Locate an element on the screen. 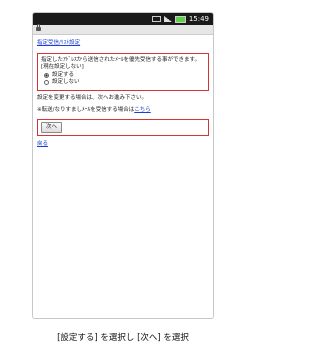  radio-disable is located at coordinates (46, 83).